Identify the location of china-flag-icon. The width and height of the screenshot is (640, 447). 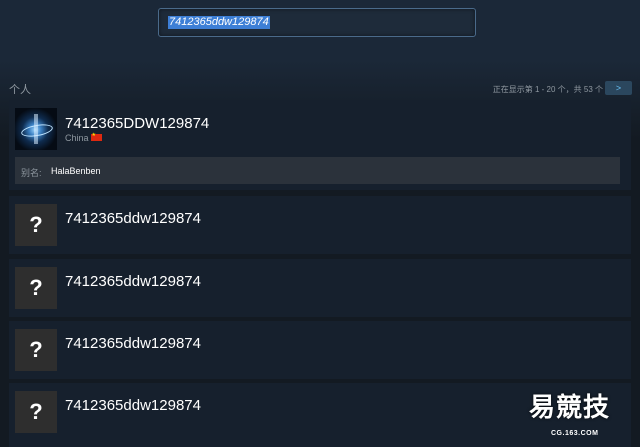
(96, 137).